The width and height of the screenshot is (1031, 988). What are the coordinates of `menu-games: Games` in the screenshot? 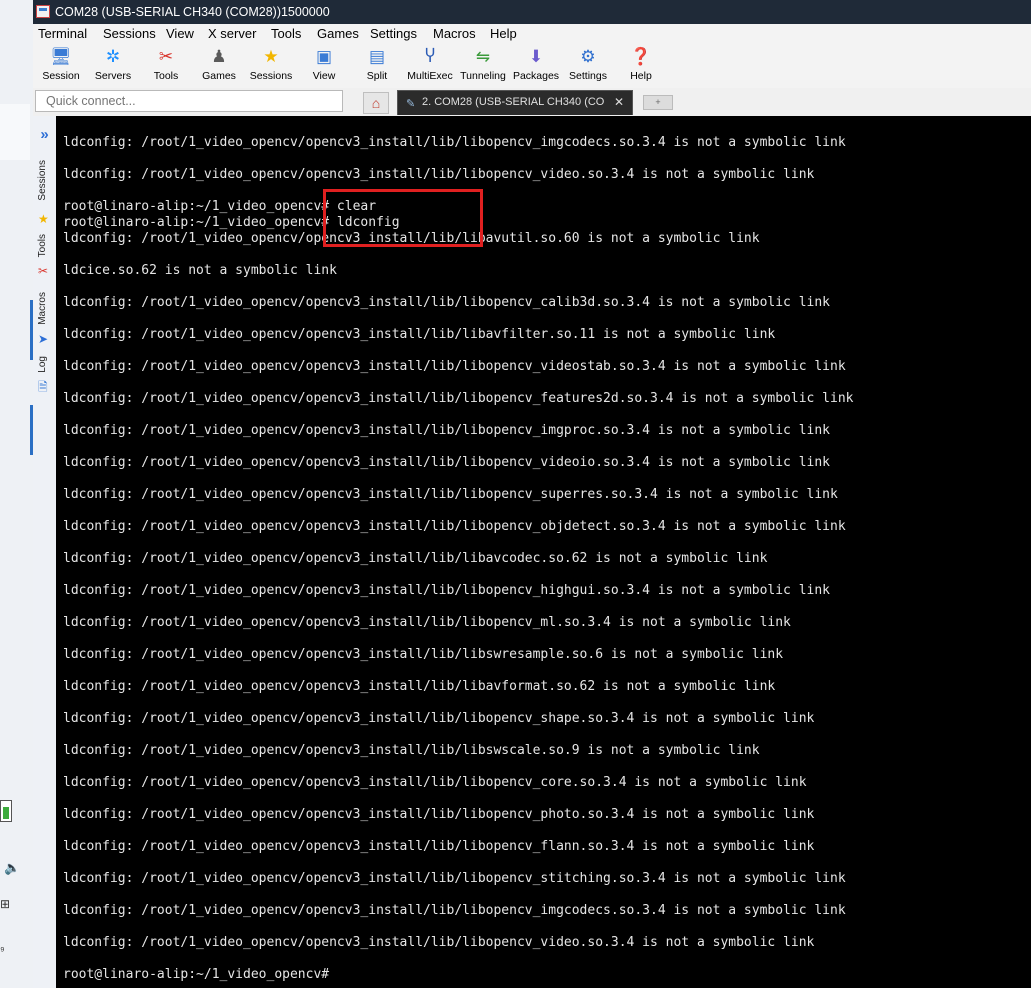 It's located at (338, 34).